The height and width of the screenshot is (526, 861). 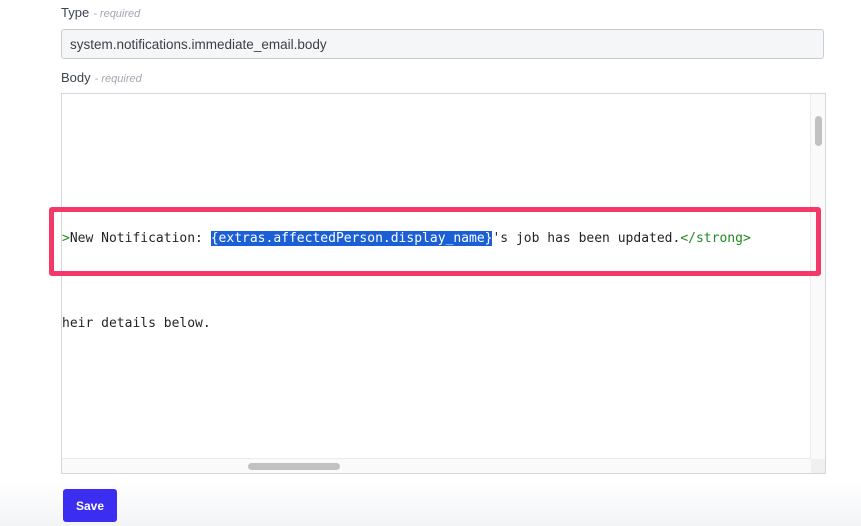 I want to click on code-line-details: heir details below., so click(x=136, y=323).